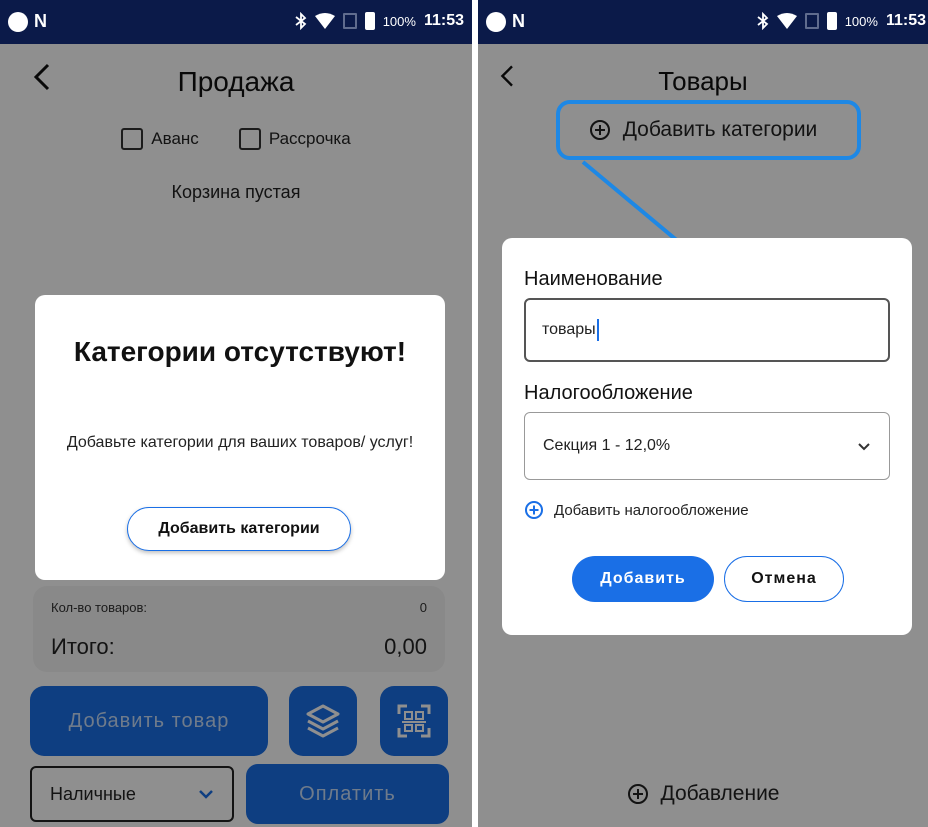 This screenshot has height=827, width=928. What do you see at coordinates (399, 21) in the screenshot?
I see `battery-percent: 100%` at bounding box center [399, 21].